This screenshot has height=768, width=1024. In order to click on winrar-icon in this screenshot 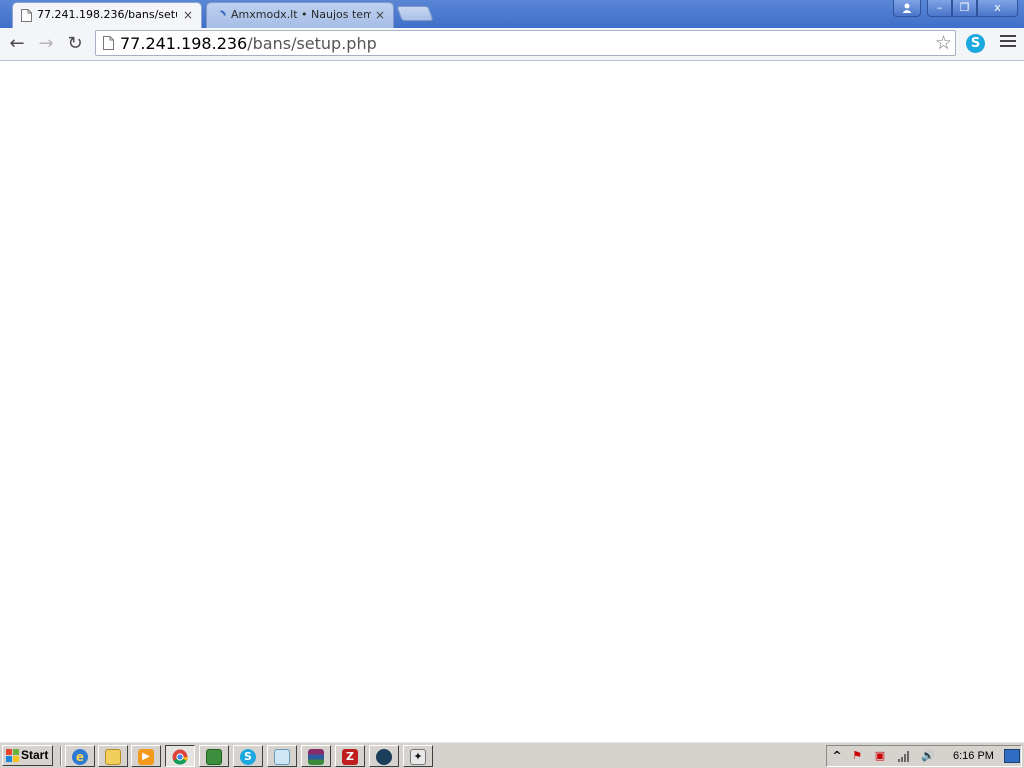, I will do `click(316, 757)`.